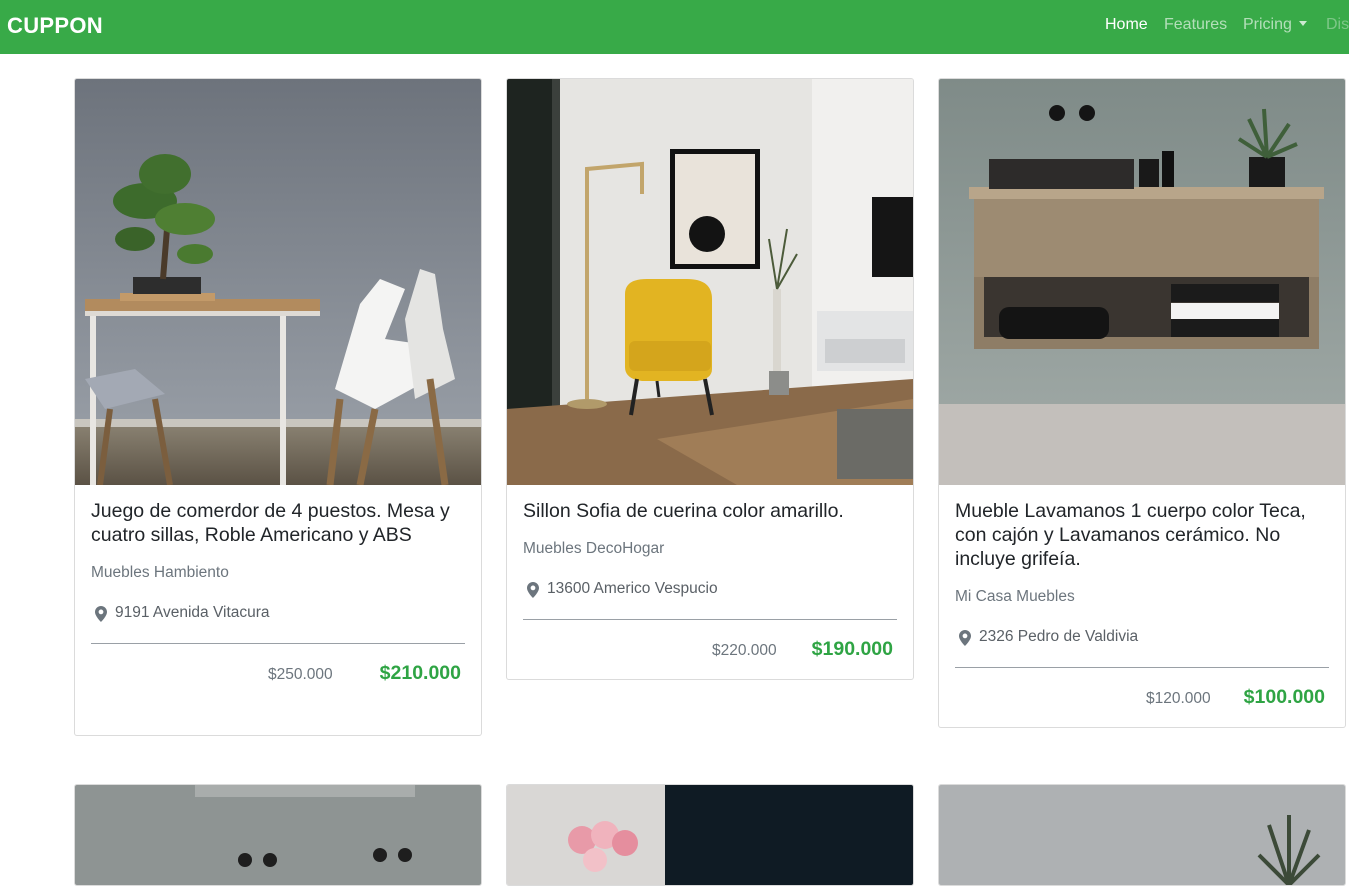  Describe the element at coordinates (632, 588) in the screenshot. I see `address-text: 13600 Americo Vespucio` at that location.